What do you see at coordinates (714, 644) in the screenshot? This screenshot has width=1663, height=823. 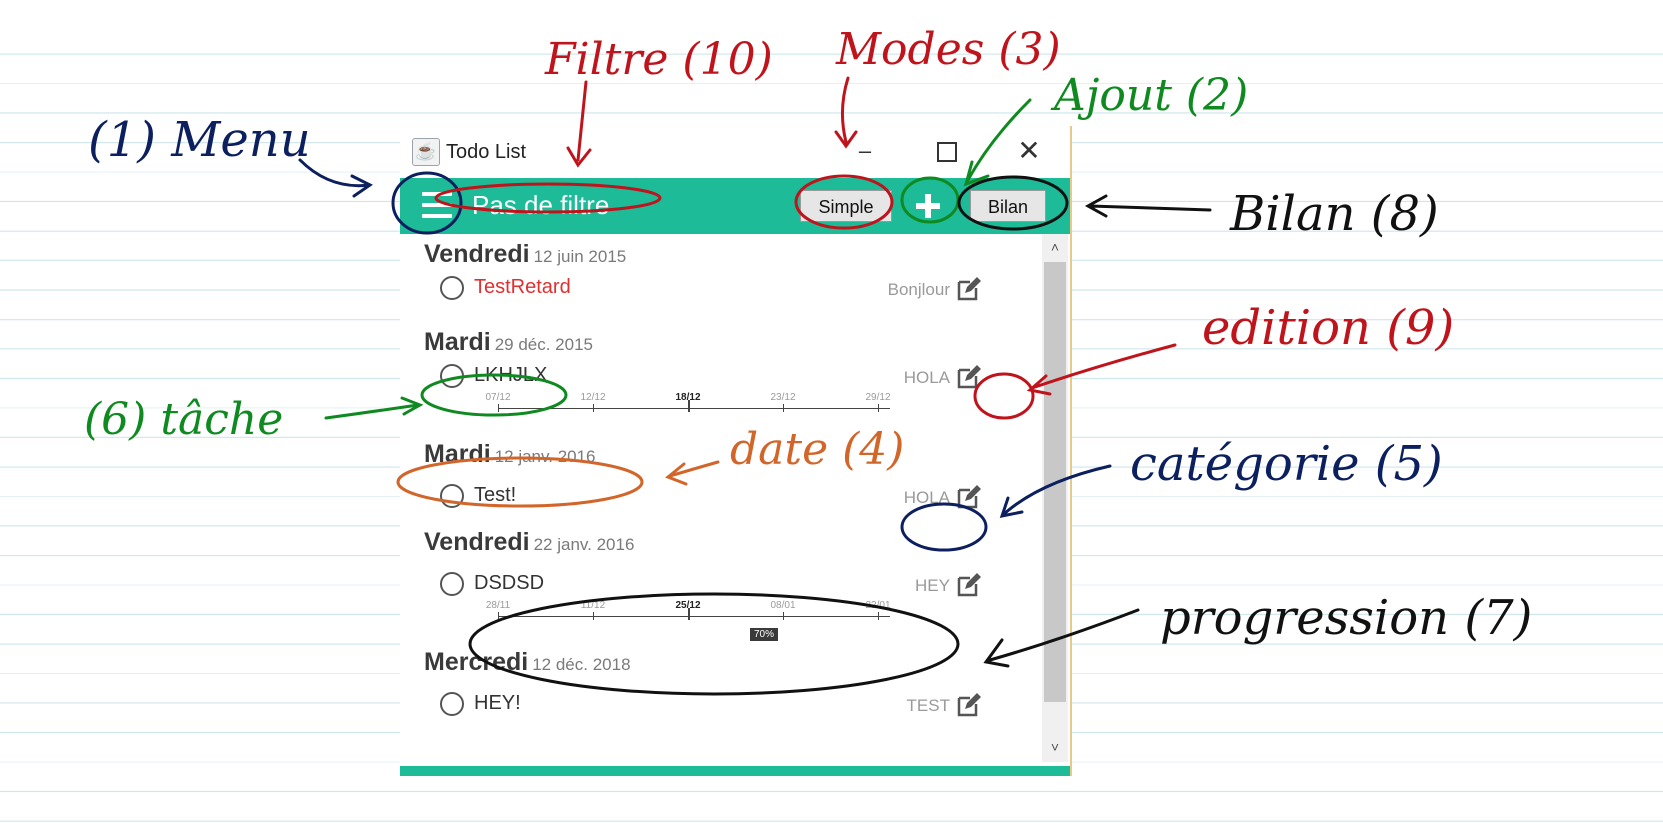 I see `progression-oval` at bounding box center [714, 644].